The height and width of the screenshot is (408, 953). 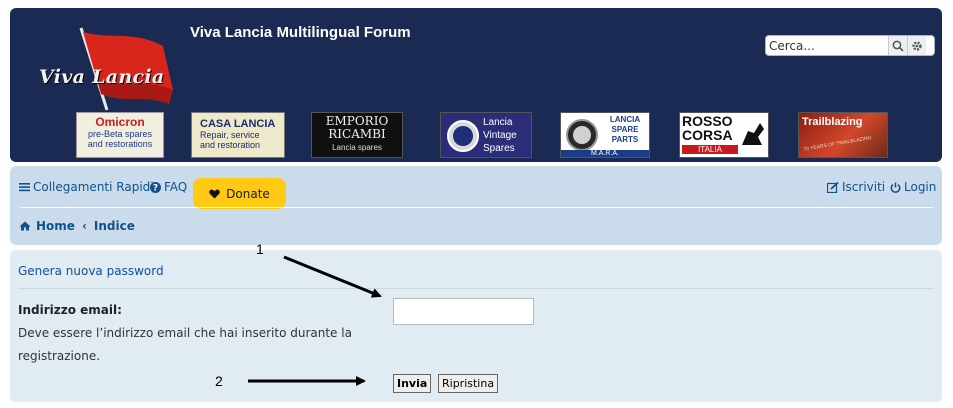 What do you see at coordinates (499, 148) in the screenshot?
I see `banner-line: Spares` at bounding box center [499, 148].